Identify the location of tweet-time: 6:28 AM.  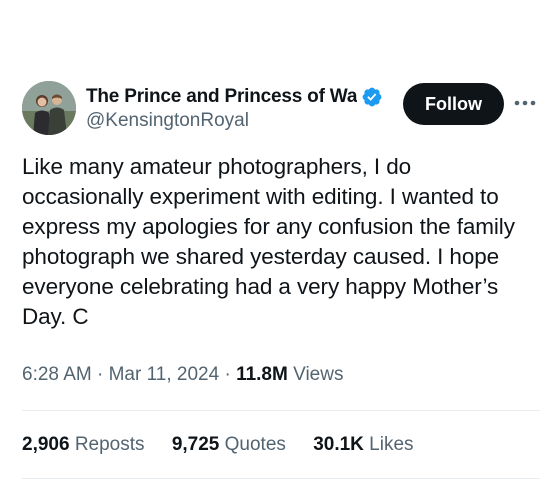
(57, 374).